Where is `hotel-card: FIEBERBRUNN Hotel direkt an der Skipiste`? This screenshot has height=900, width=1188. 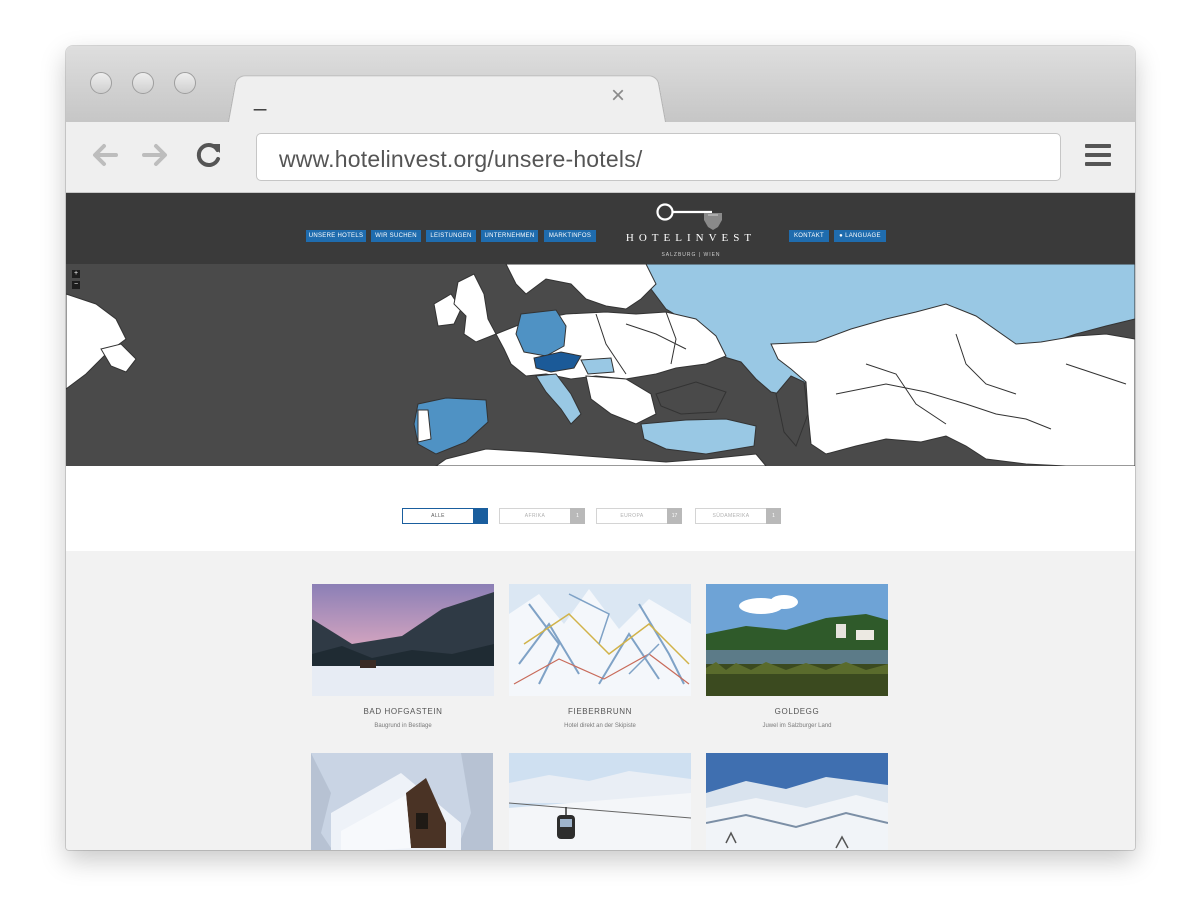 hotel-card: FIEBERBRUNN Hotel direkt an der Skipiste is located at coordinates (600, 656).